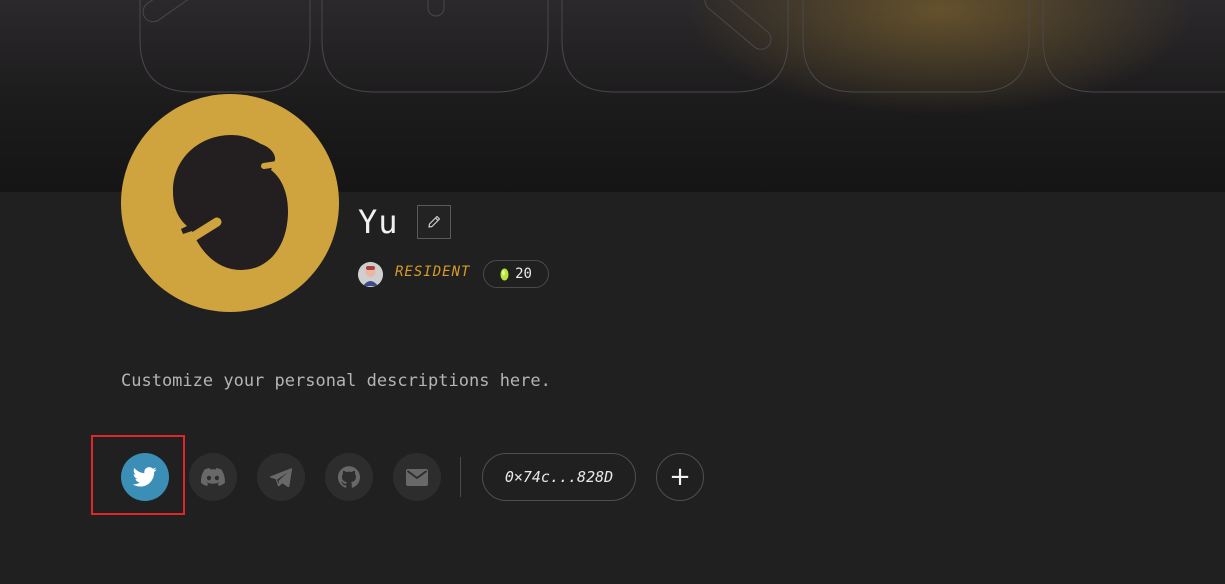  I want to click on telegram-icon, so click(281, 477).